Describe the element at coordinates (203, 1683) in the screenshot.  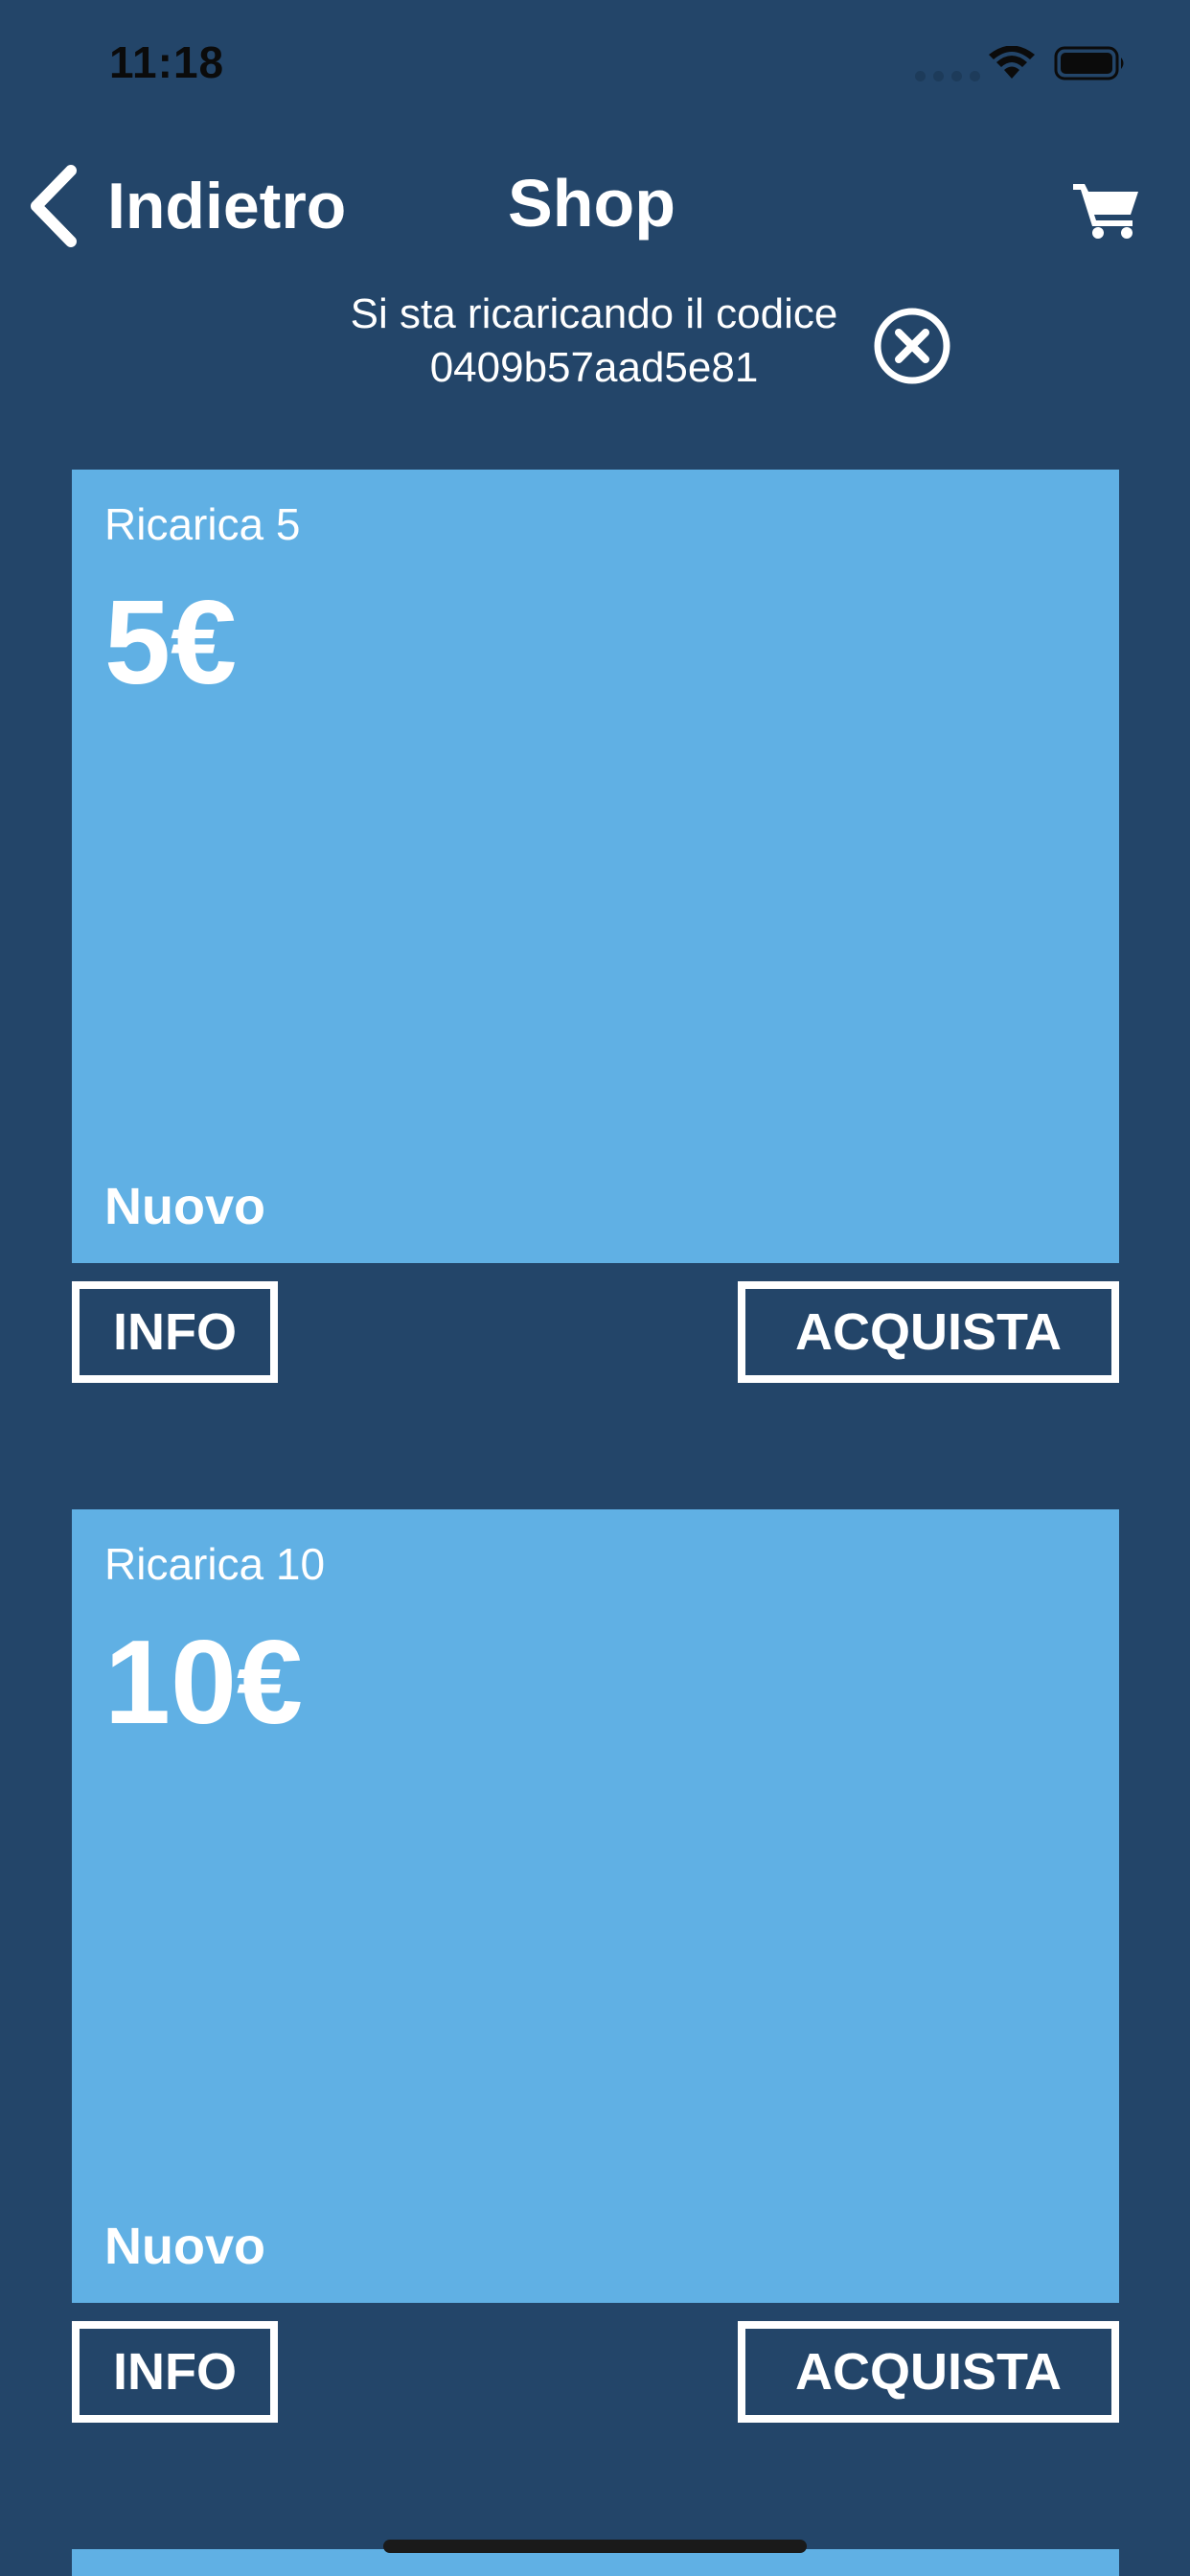
I see `product-price: 10€` at that location.